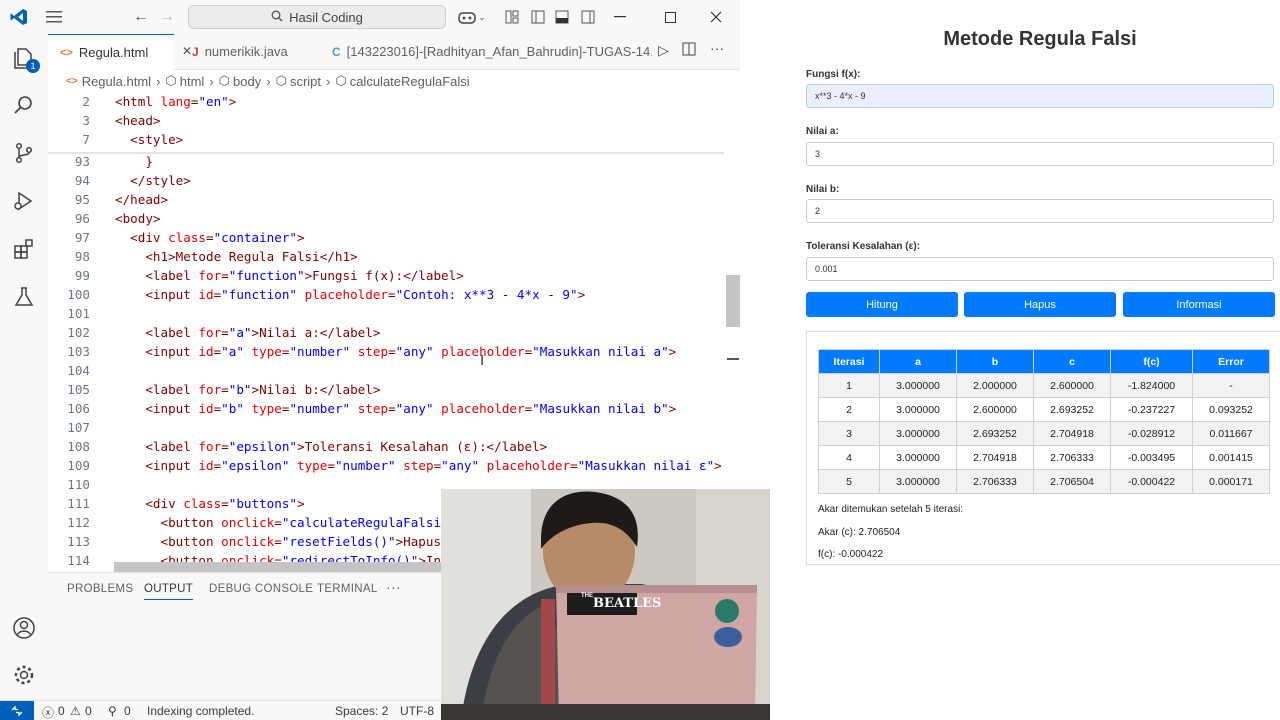  What do you see at coordinates (78, 351) in the screenshot?
I see `line-number: 103` at bounding box center [78, 351].